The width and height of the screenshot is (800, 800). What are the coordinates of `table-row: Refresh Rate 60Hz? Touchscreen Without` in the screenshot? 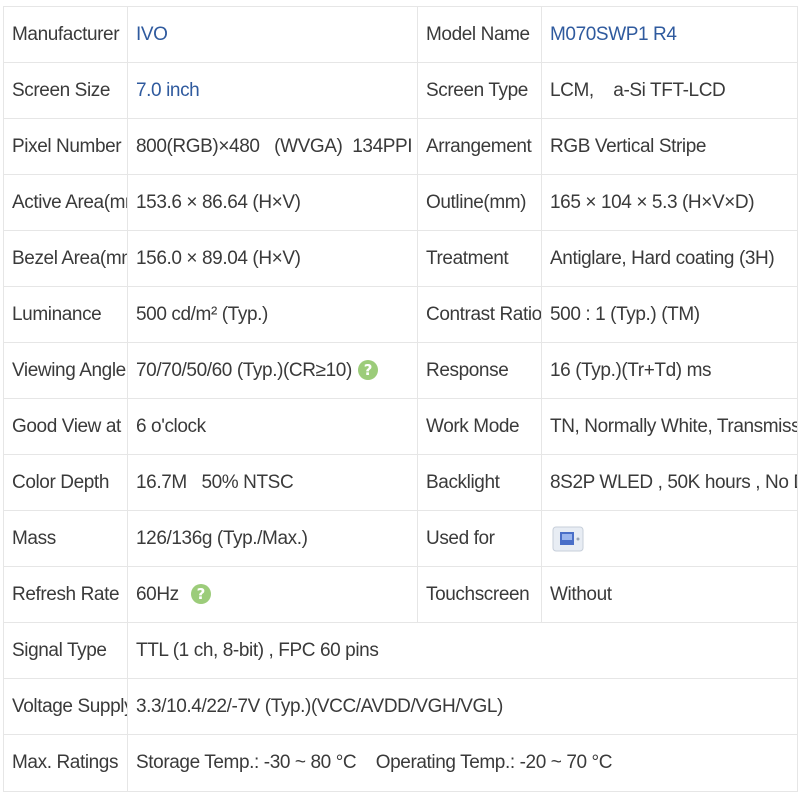 It's located at (400, 594).